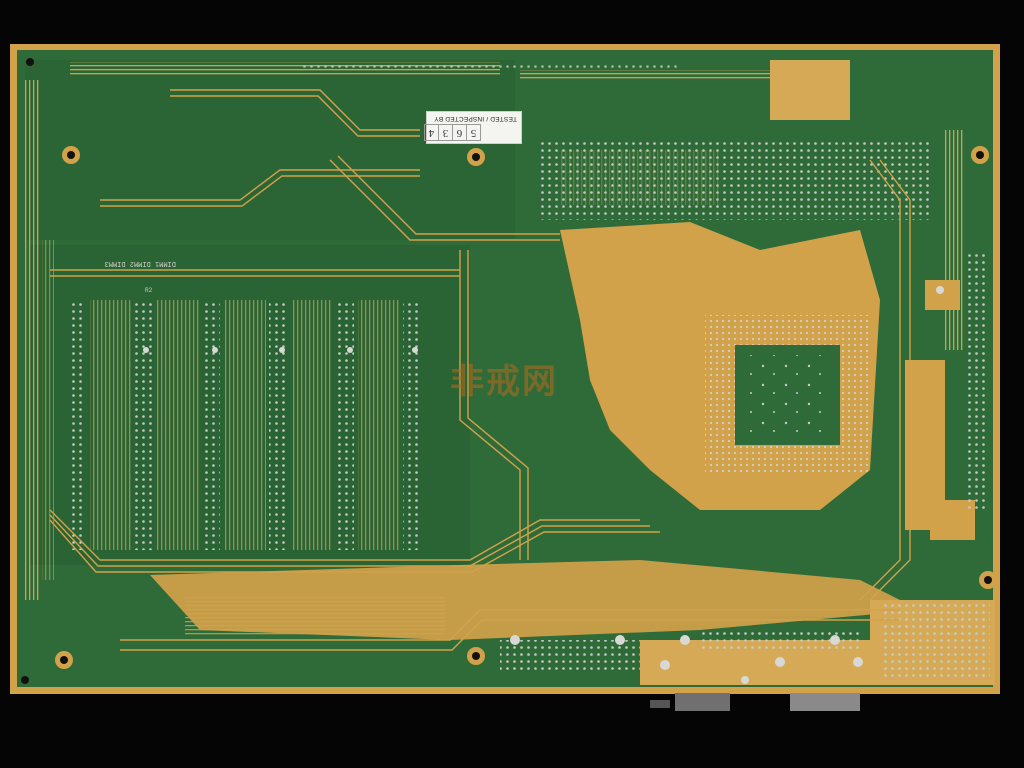  I want to click on sticker-digit: 5, so click(473, 132).